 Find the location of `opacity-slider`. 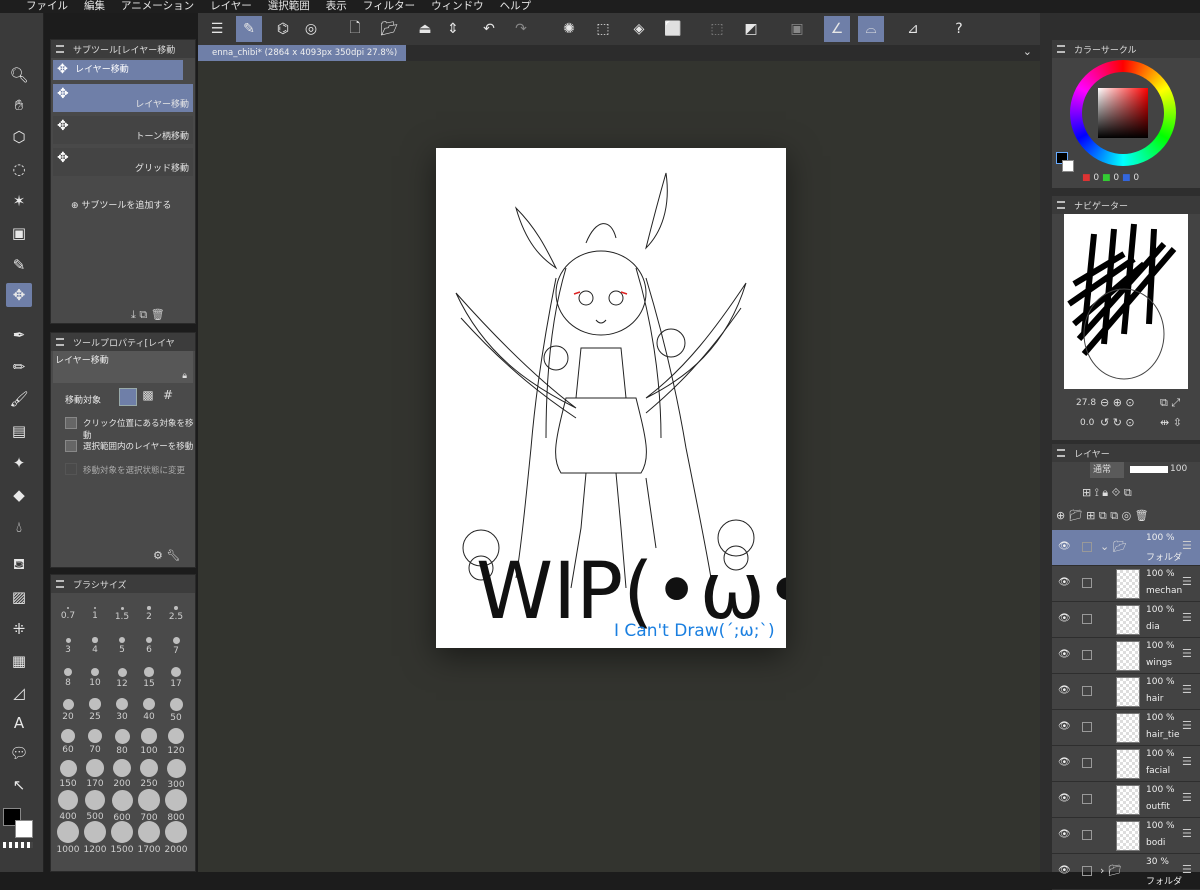

opacity-slider is located at coordinates (1149, 469).